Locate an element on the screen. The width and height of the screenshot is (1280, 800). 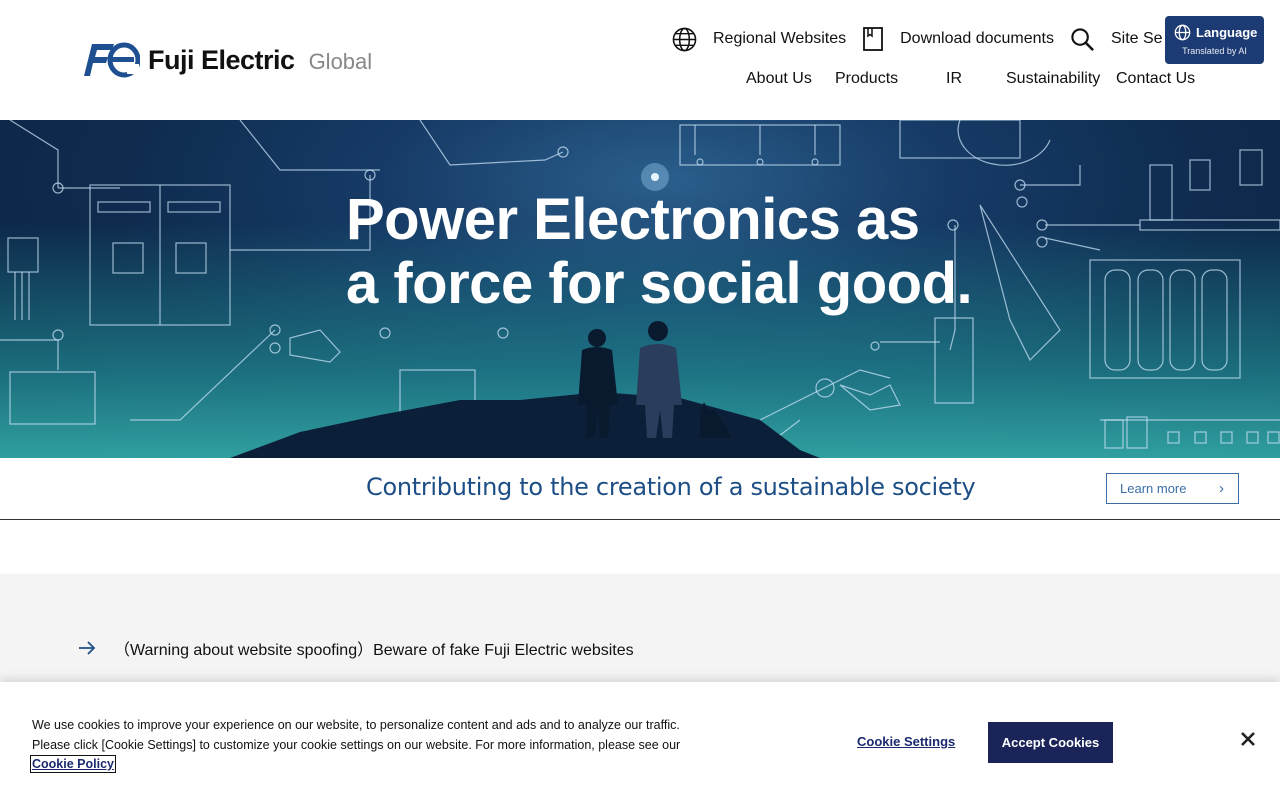
hero-title-line-2: a force for social good. is located at coordinates (659, 283).